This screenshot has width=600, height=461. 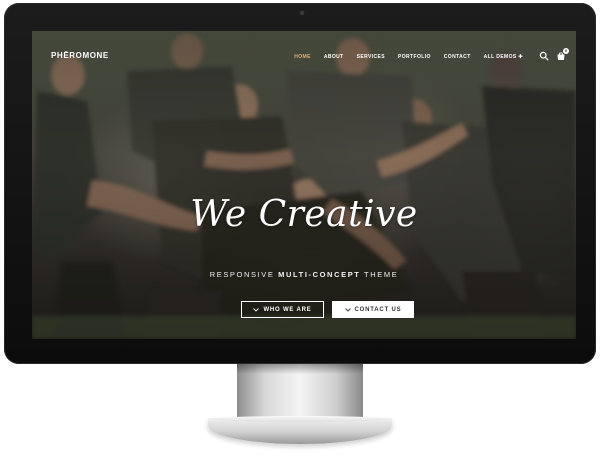 I want to click on contact-us-button: CONTACT US, so click(x=373, y=309).